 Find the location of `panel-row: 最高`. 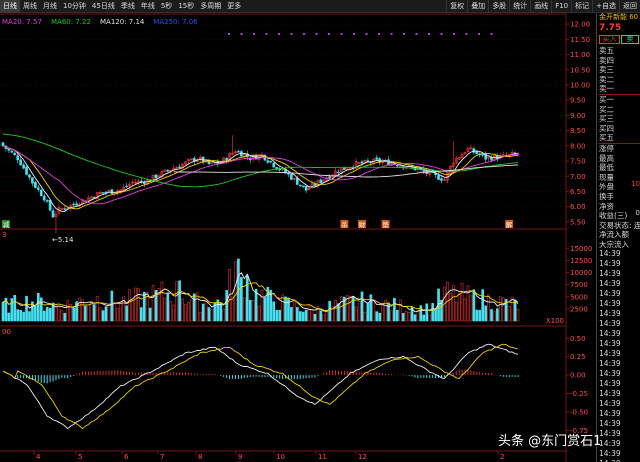

panel-row: 最高 is located at coordinates (606, 158).